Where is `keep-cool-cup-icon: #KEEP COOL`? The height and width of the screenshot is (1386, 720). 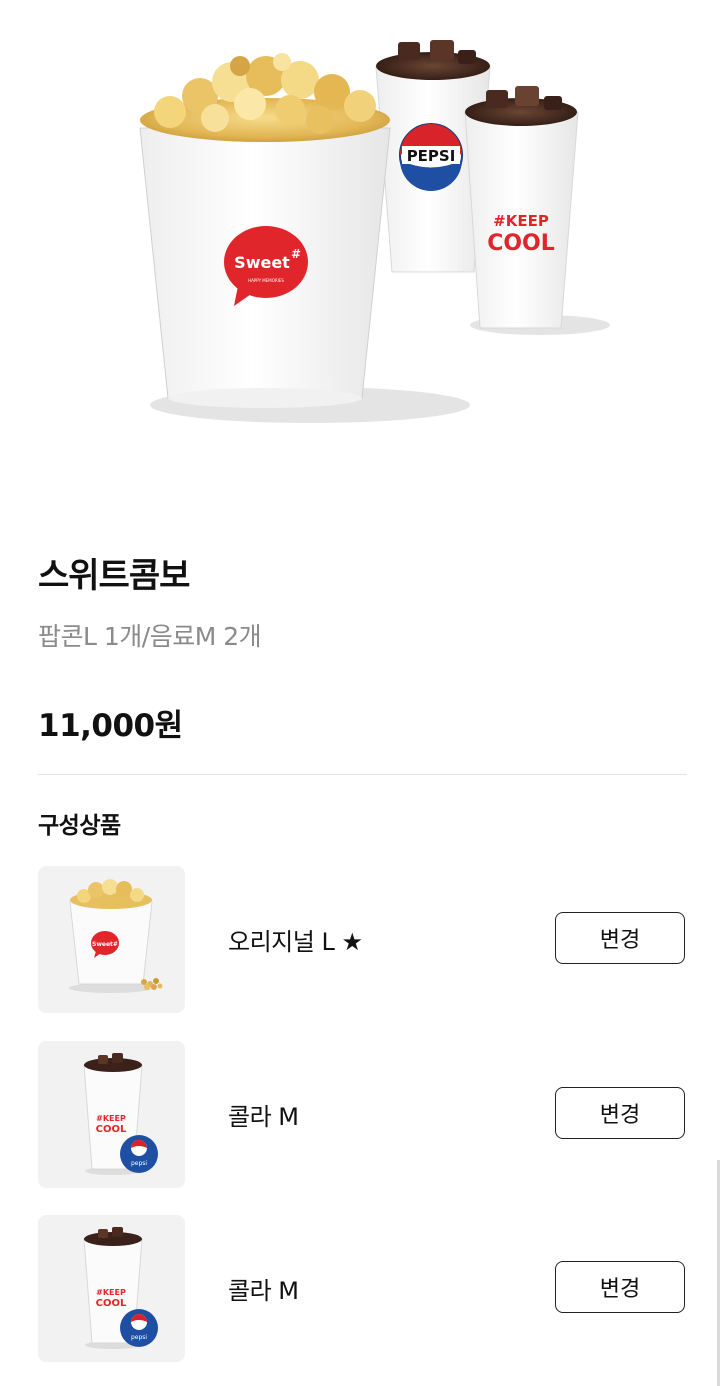 keep-cool-cup-icon: #KEEP COOL is located at coordinates (521, 207).